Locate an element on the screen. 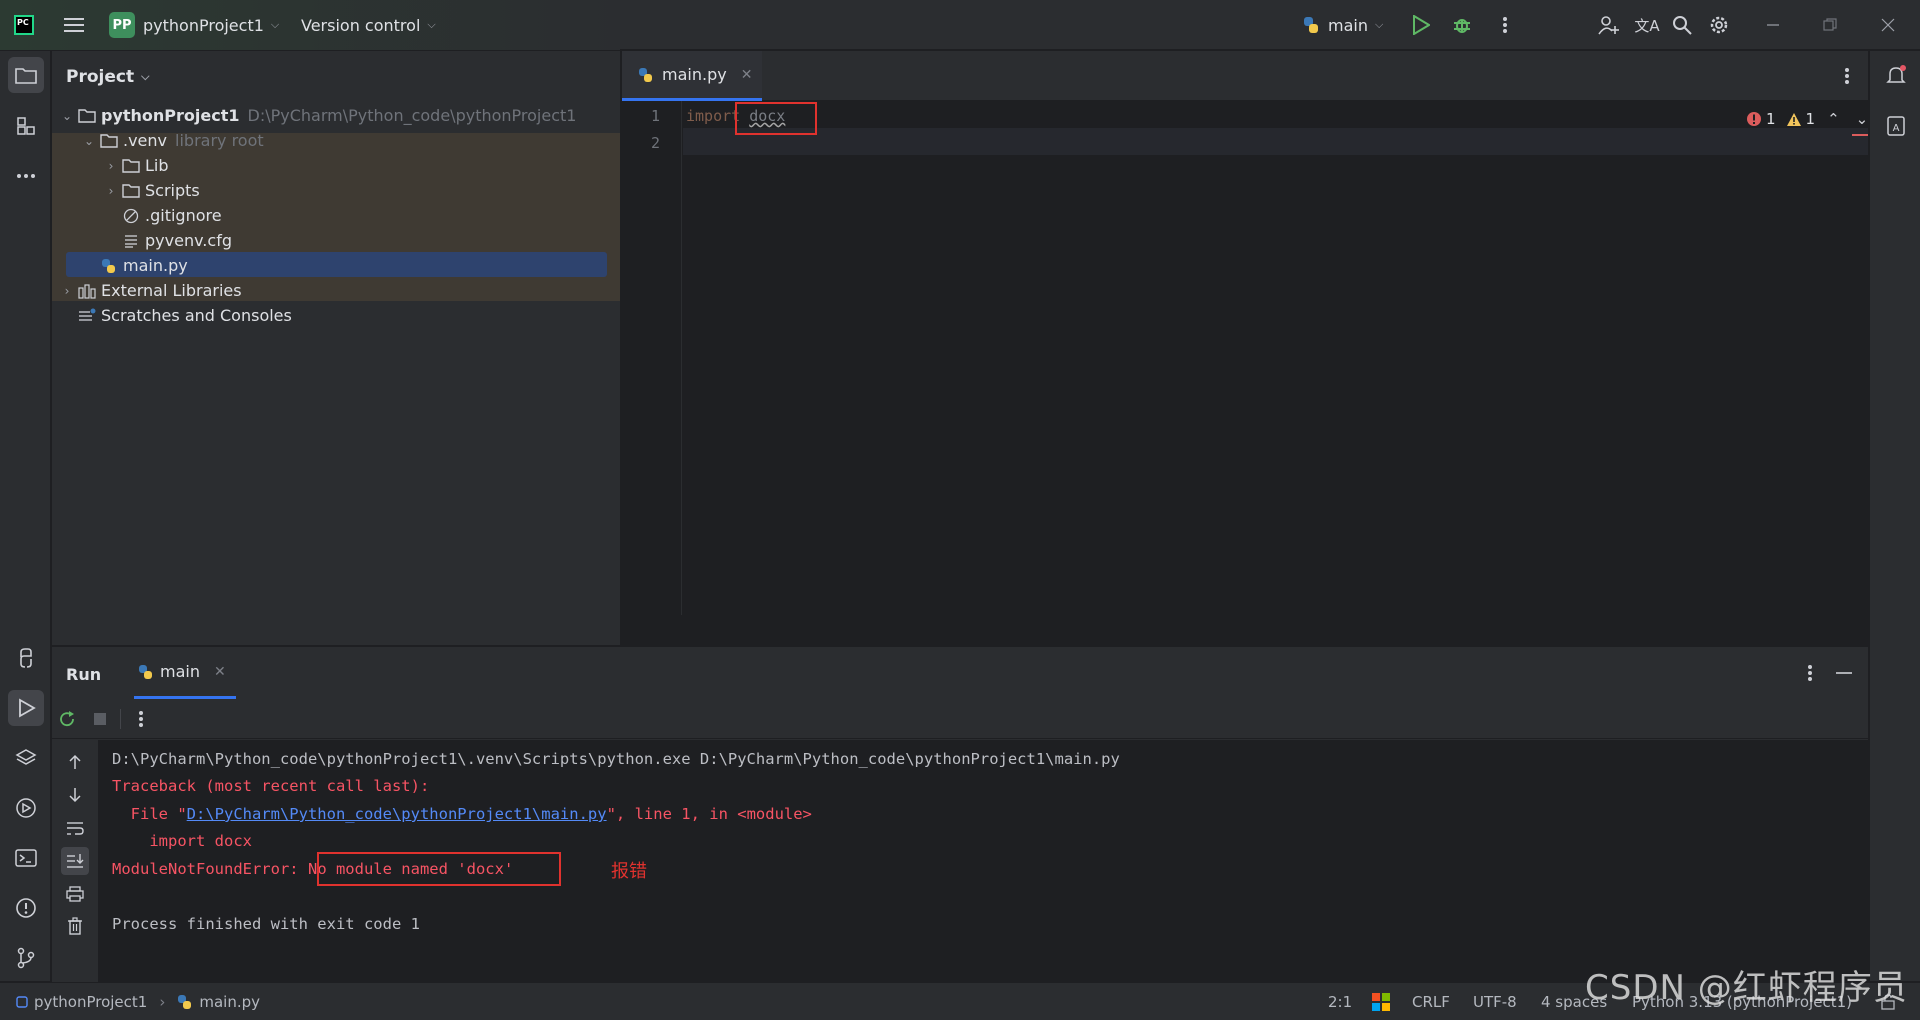 Image resolution: width=1920 pixels, height=1020 pixels. scroll-up-icon is located at coordinates (75, 762).